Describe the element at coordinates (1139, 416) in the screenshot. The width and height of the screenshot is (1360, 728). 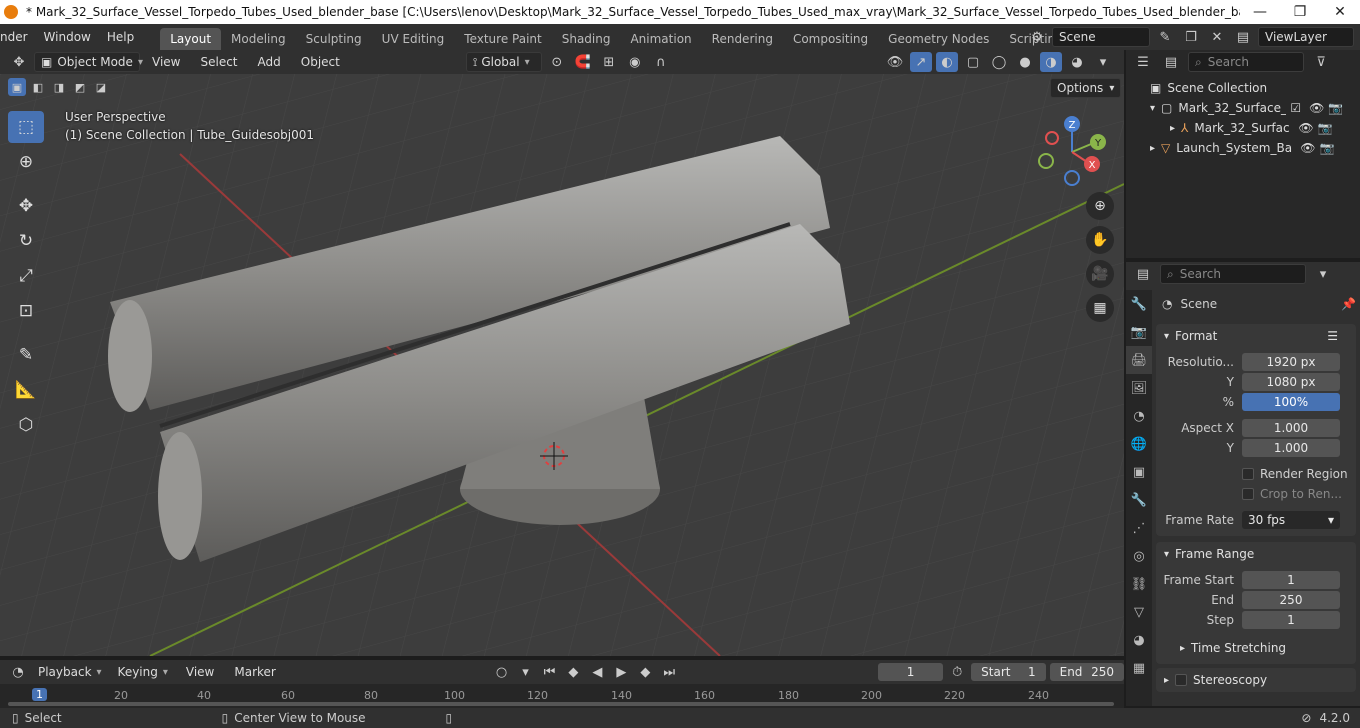
I see `scene-tab-icon: ◔` at that location.